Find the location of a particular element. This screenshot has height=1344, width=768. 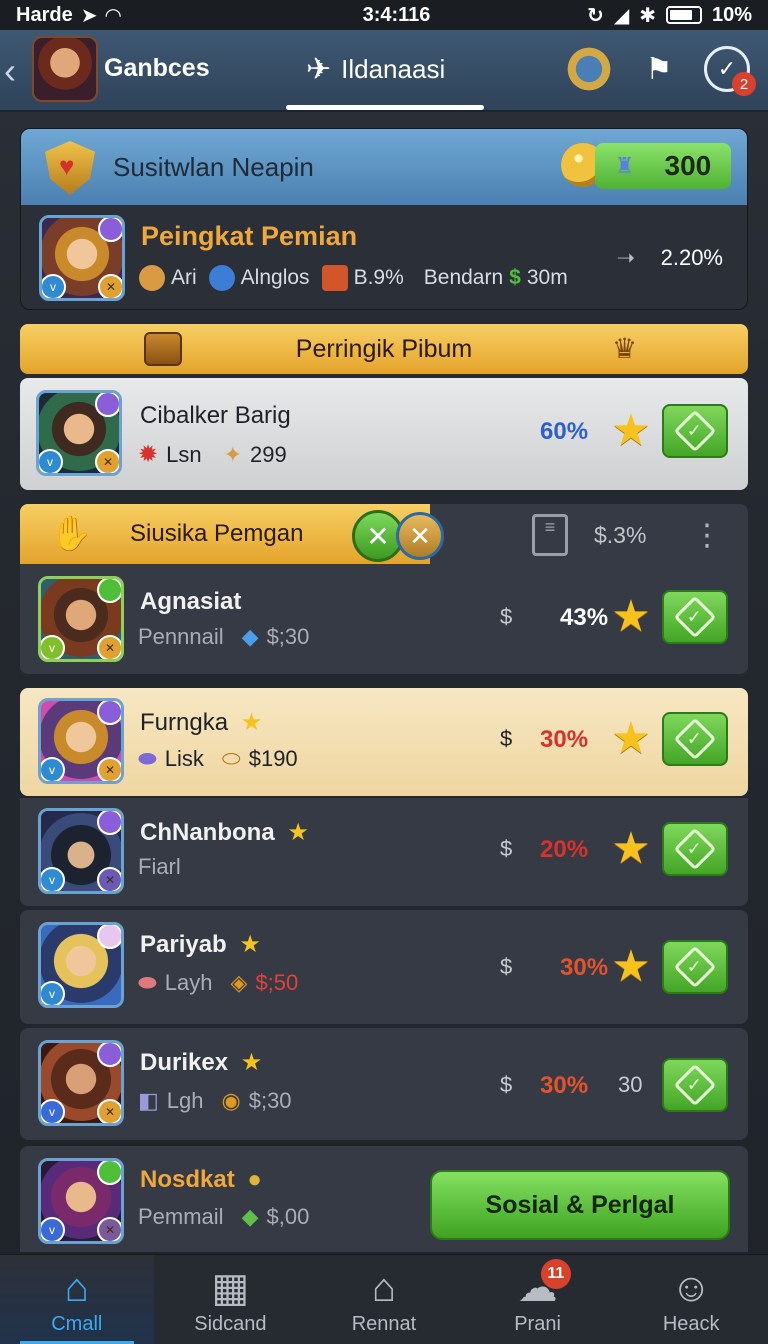

bluetooth-icon: ✱ is located at coordinates (647, 15).